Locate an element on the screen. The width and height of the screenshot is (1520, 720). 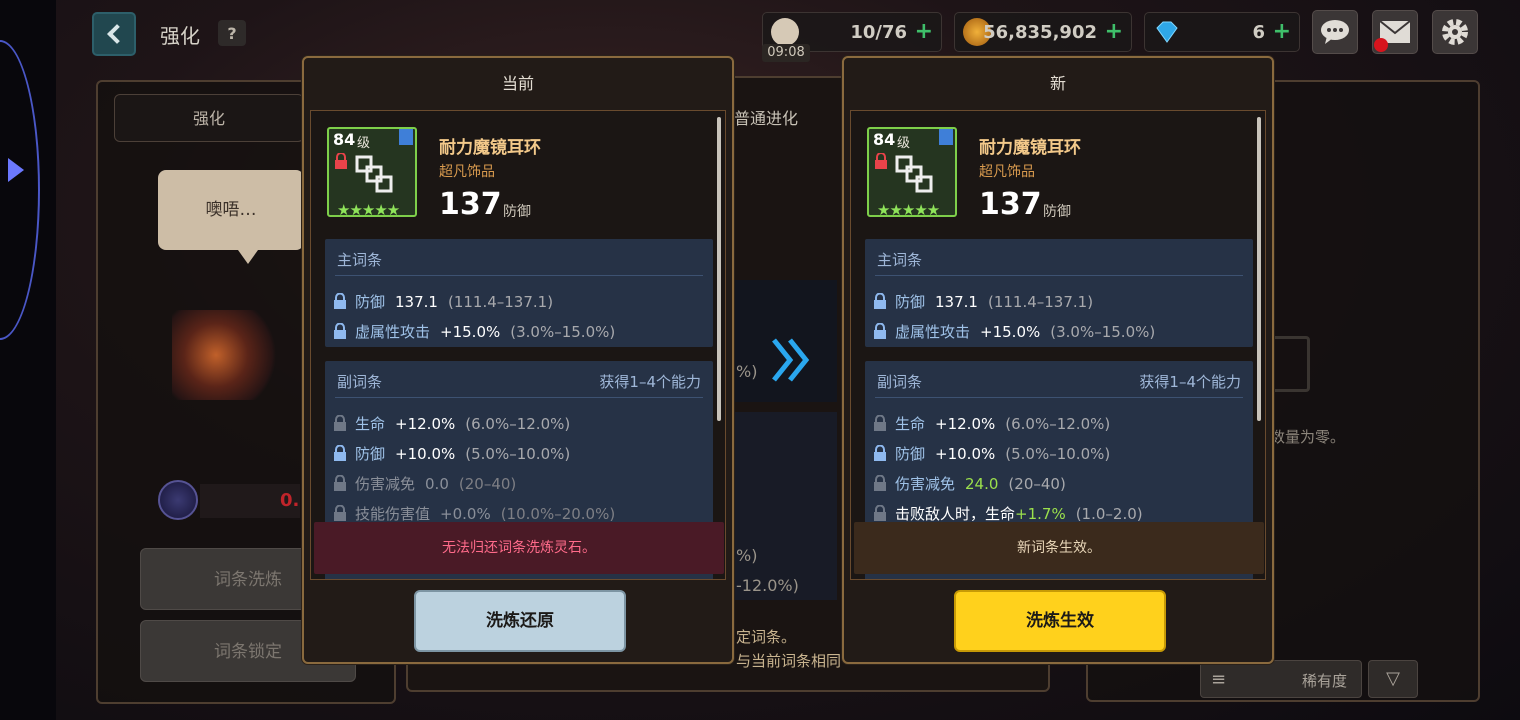
sub-attr-row: 伤害减免 0.0 (20–40) is located at coordinates (424, 485).